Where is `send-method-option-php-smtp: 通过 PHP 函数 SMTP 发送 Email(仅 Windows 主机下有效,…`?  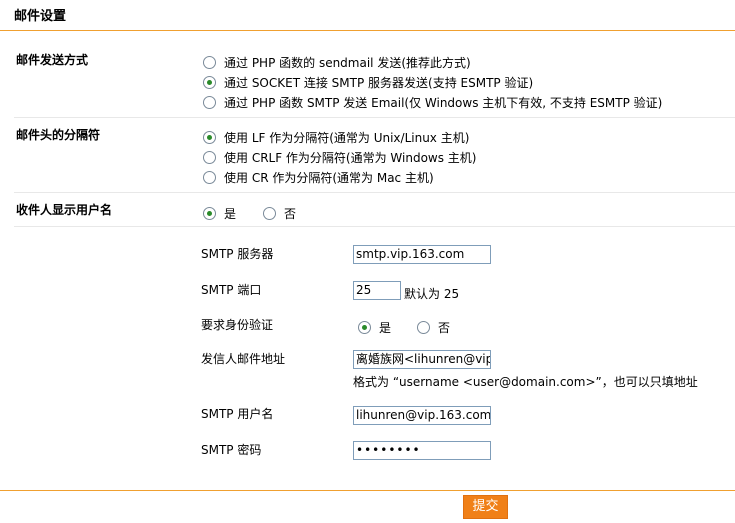 send-method-option-php-smtp: 通过 PHP 函数 SMTP 发送 Email(仅 Windows 主机下有效,… is located at coordinates (432, 102).